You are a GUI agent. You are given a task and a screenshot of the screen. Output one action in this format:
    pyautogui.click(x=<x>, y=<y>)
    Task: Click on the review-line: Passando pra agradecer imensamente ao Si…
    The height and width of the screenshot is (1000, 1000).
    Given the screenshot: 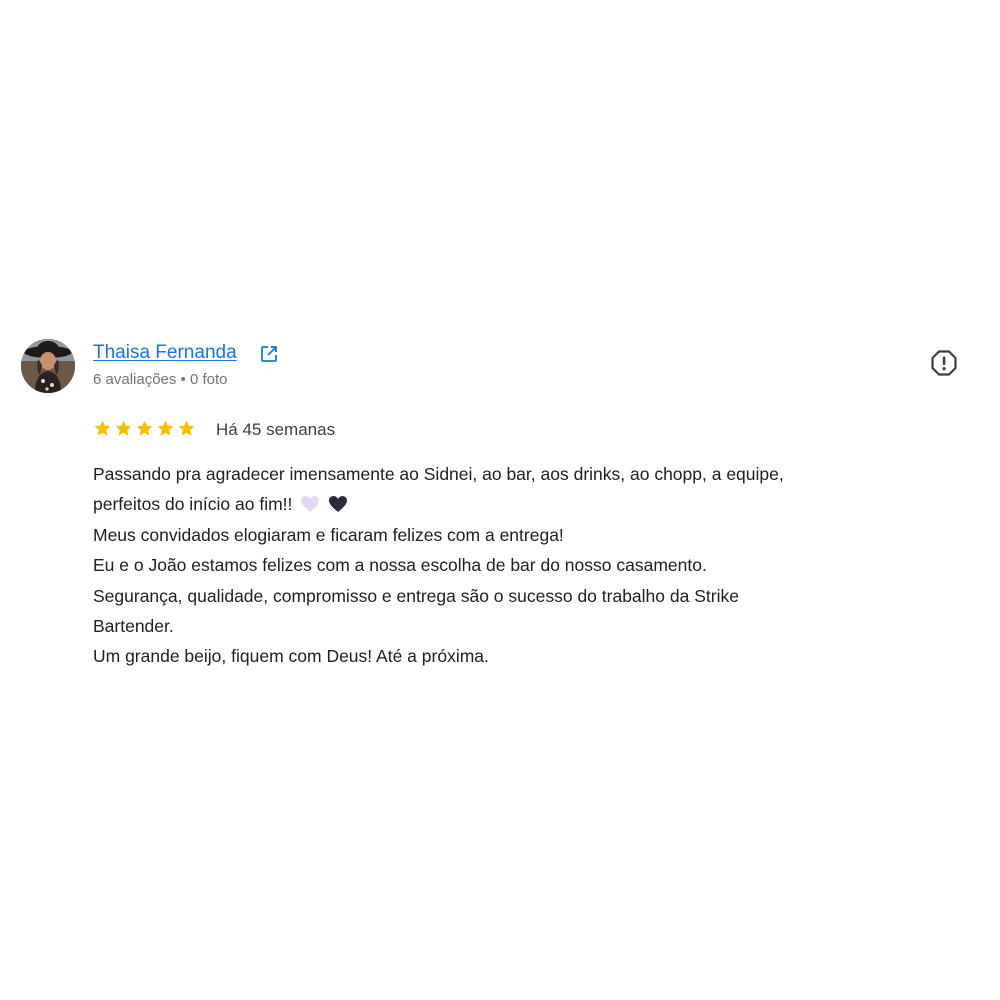 What is the action you would take?
    pyautogui.click(x=438, y=474)
    